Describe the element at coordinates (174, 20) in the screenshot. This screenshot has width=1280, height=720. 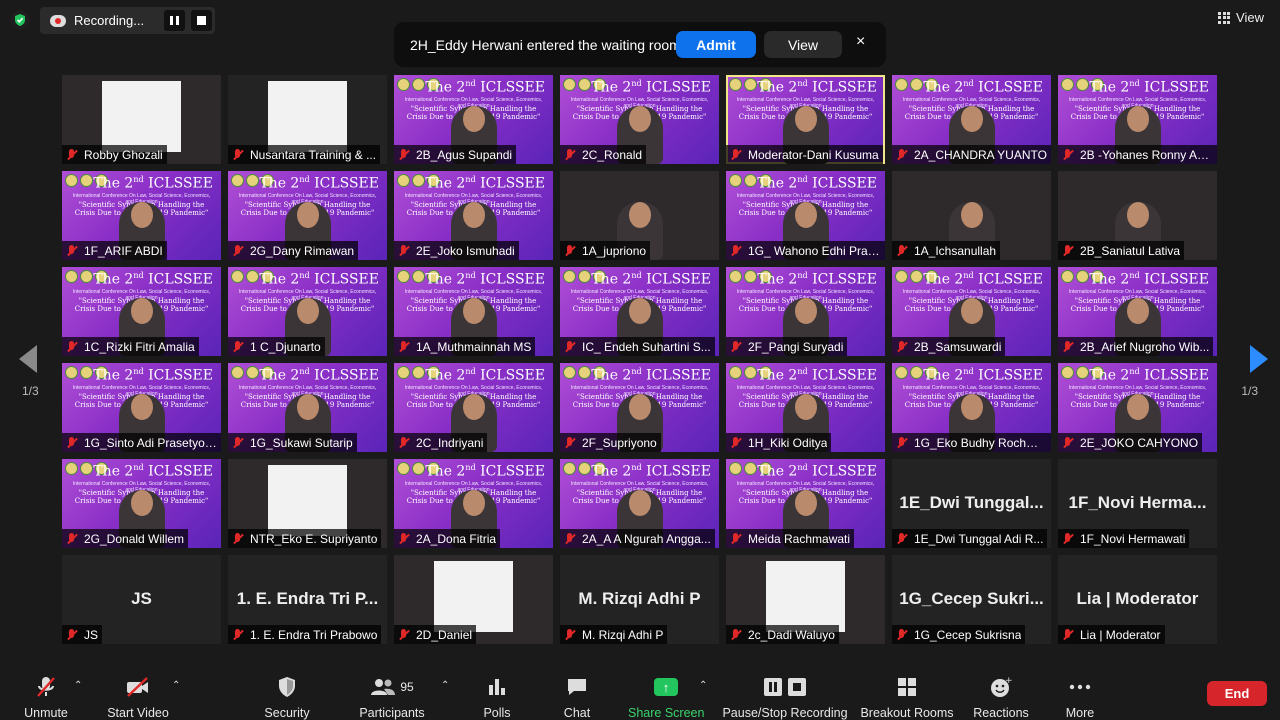
I see `pause-recording-button` at that location.